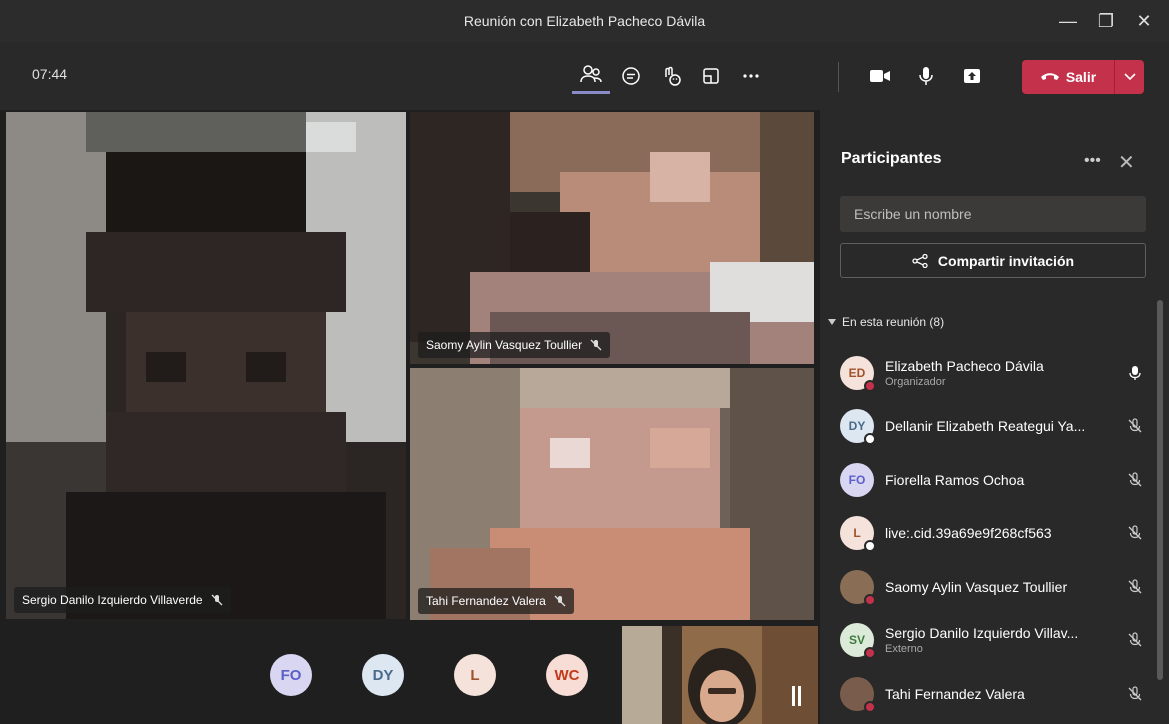 The width and height of the screenshot is (1169, 724). I want to click on participant-info: Sergio Danilo Izquierdo Villav... Externo, so click(1002, 640).